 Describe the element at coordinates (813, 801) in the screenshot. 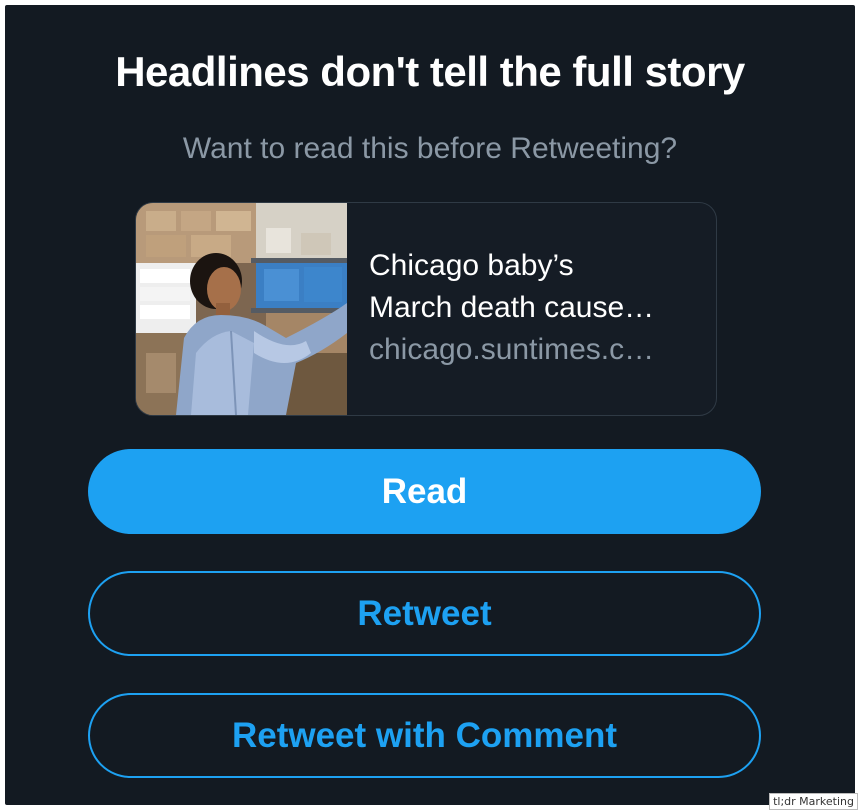

I see `watermark-label: tl;dr Marketing` at that location.